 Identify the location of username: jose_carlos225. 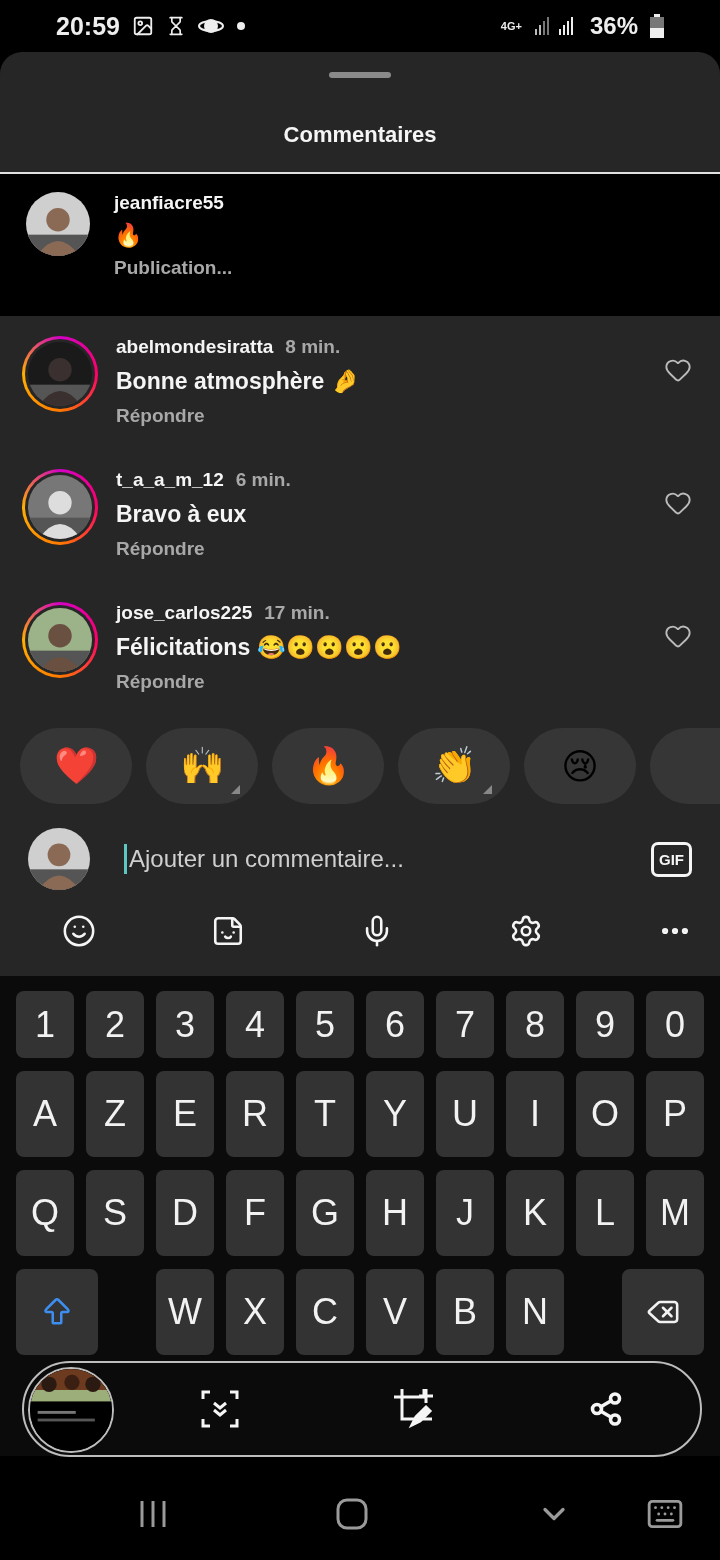
(184, 613).